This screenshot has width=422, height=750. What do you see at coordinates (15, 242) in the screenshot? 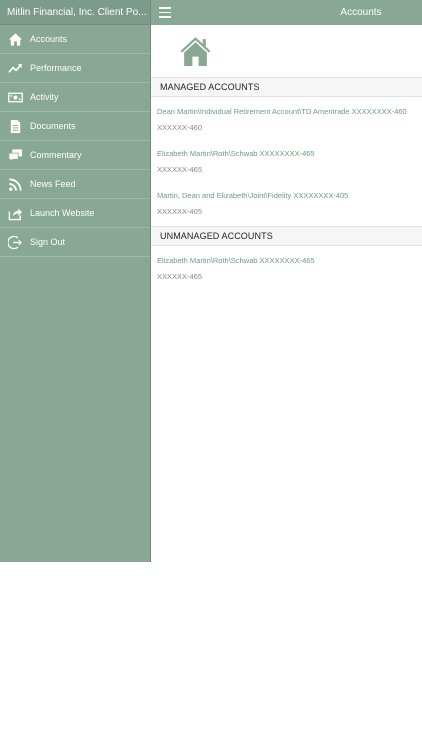
I see `sign-out-icon` at bounding box center [15, 242].